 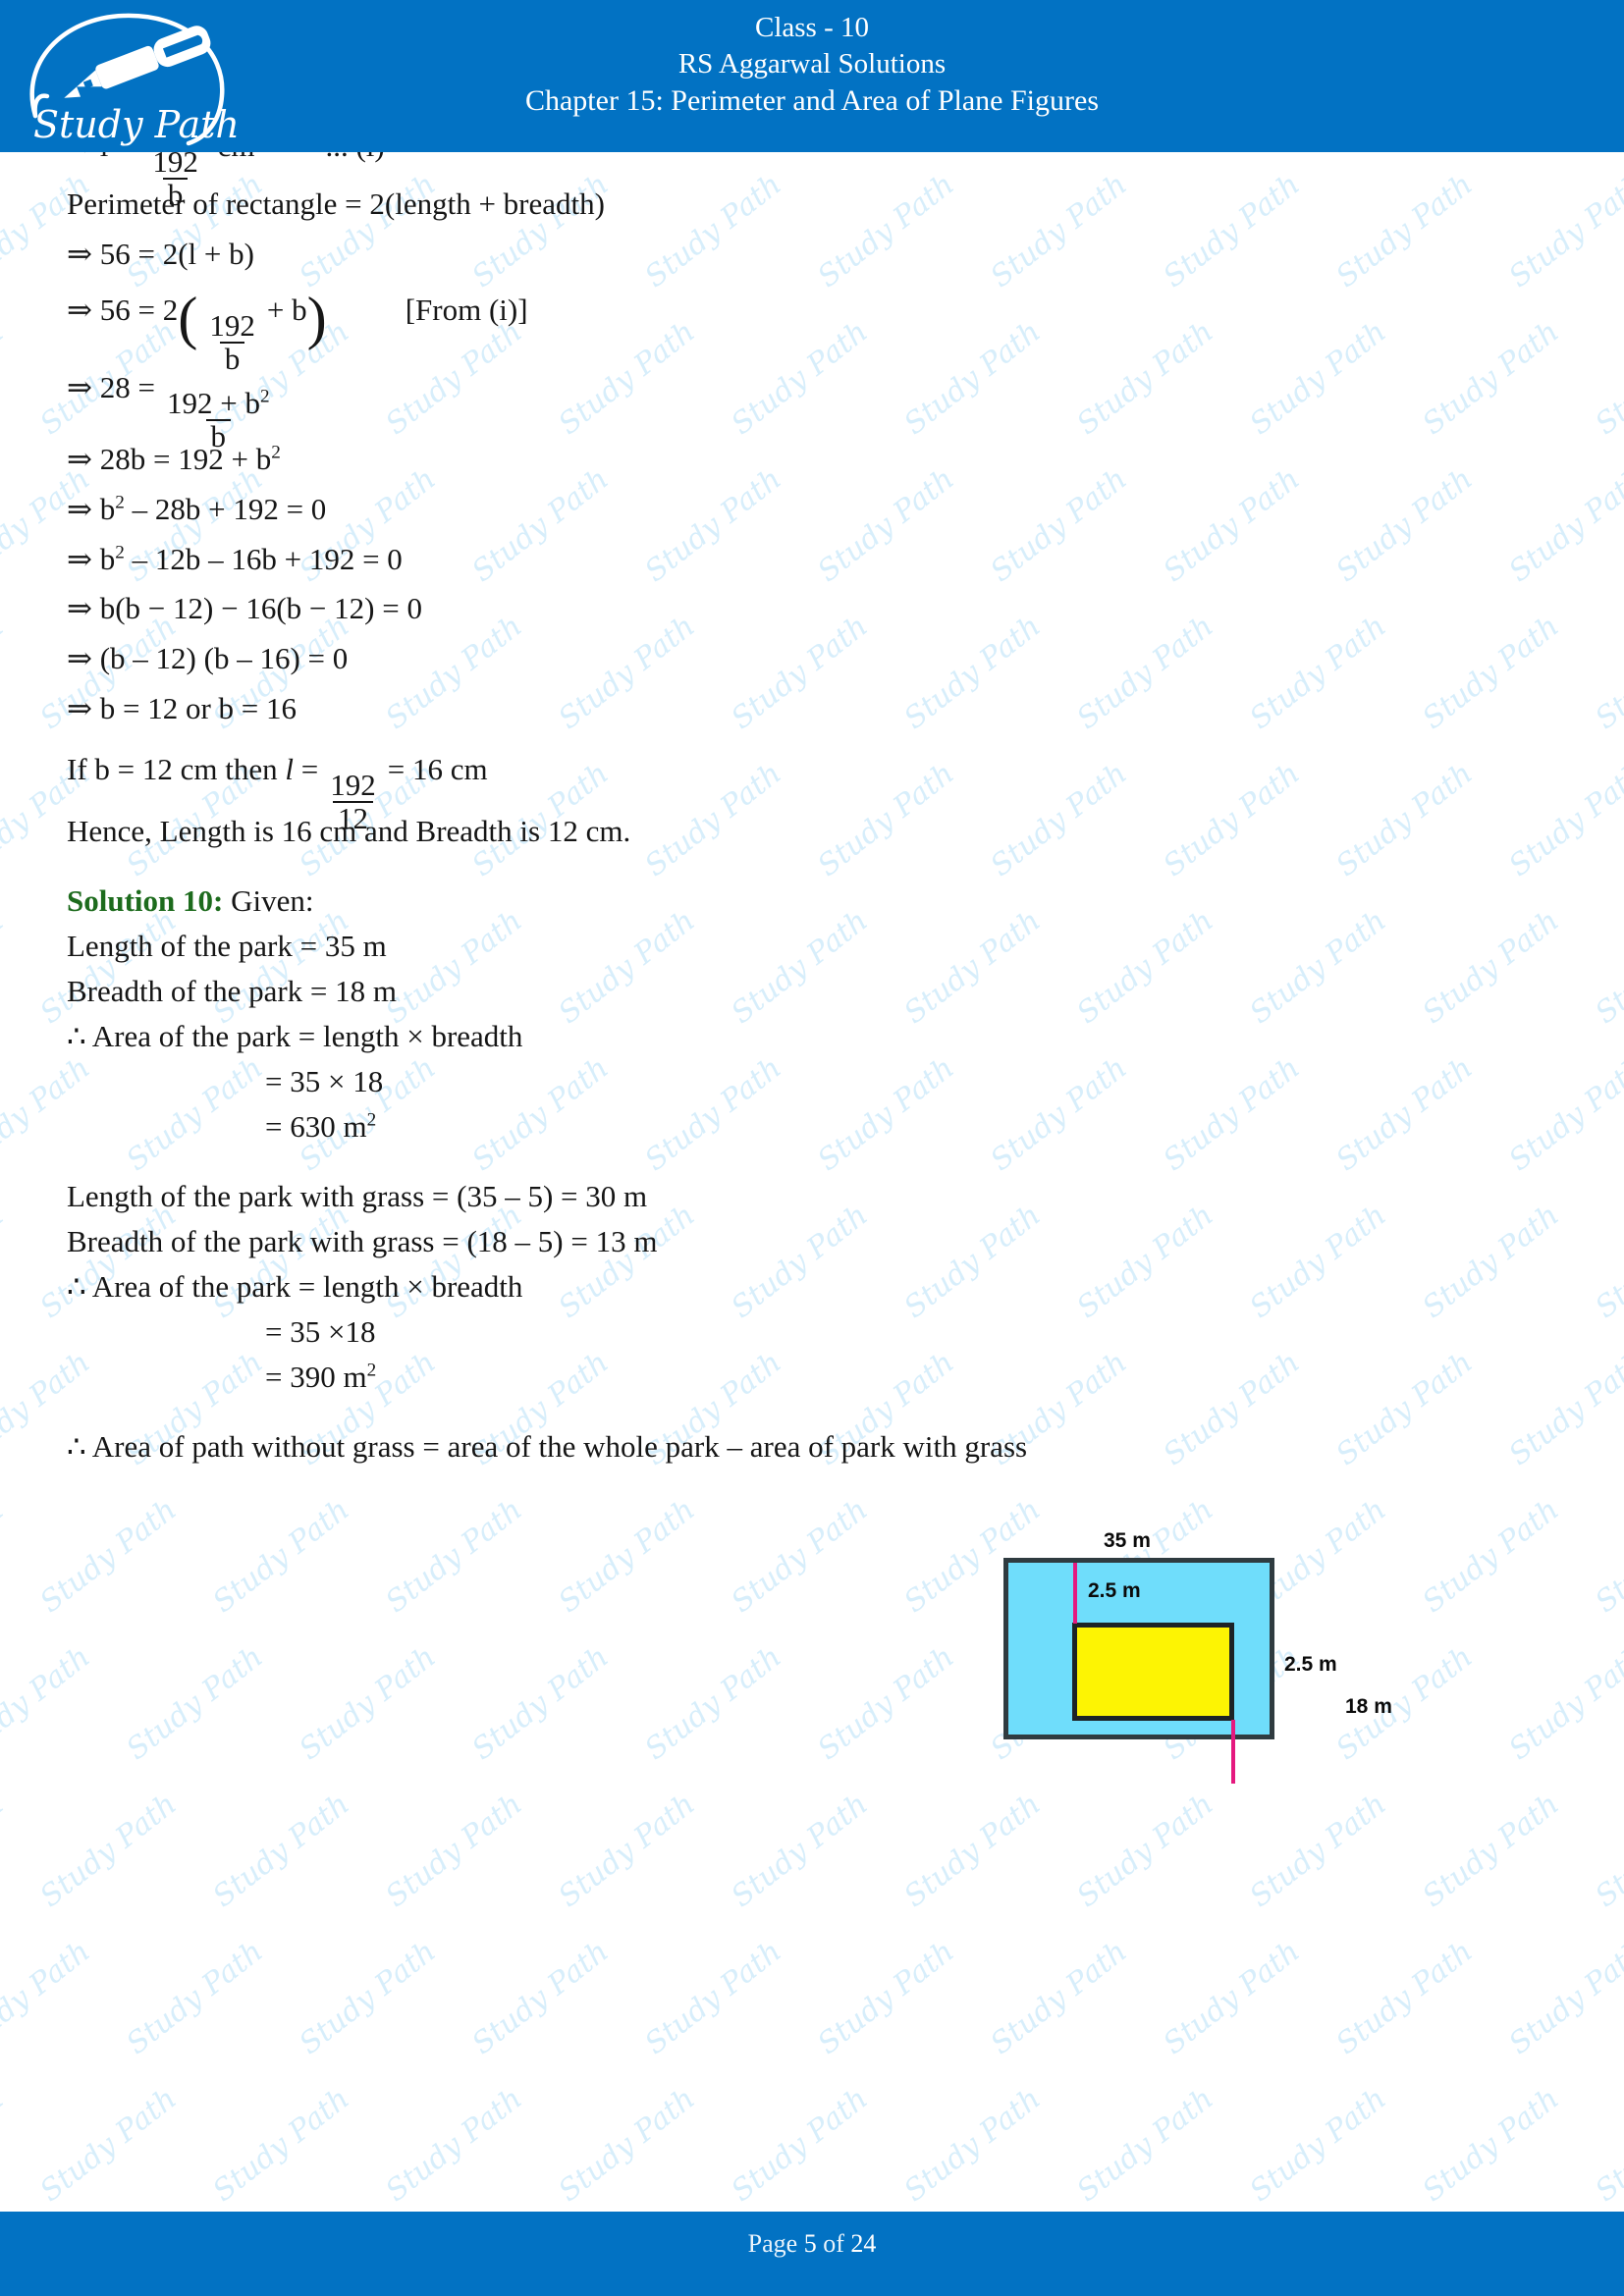 I want to click on equation-line-11: ⇒ b = 12 or b = 16, so click(x=182, y=708).